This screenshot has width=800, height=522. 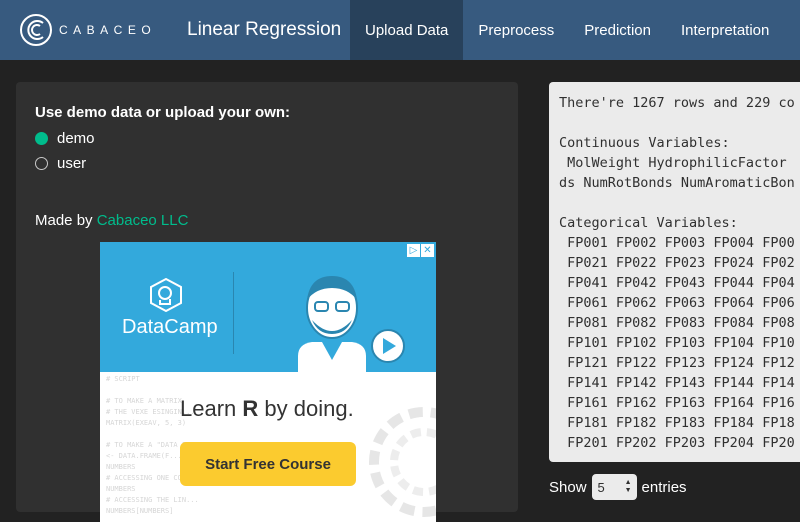 What do you see at coordinates (268, 307) in the screenshot?
I see `ad-banner-top: ▷ ✕ DataCamp` at bounding box center [268, 307].